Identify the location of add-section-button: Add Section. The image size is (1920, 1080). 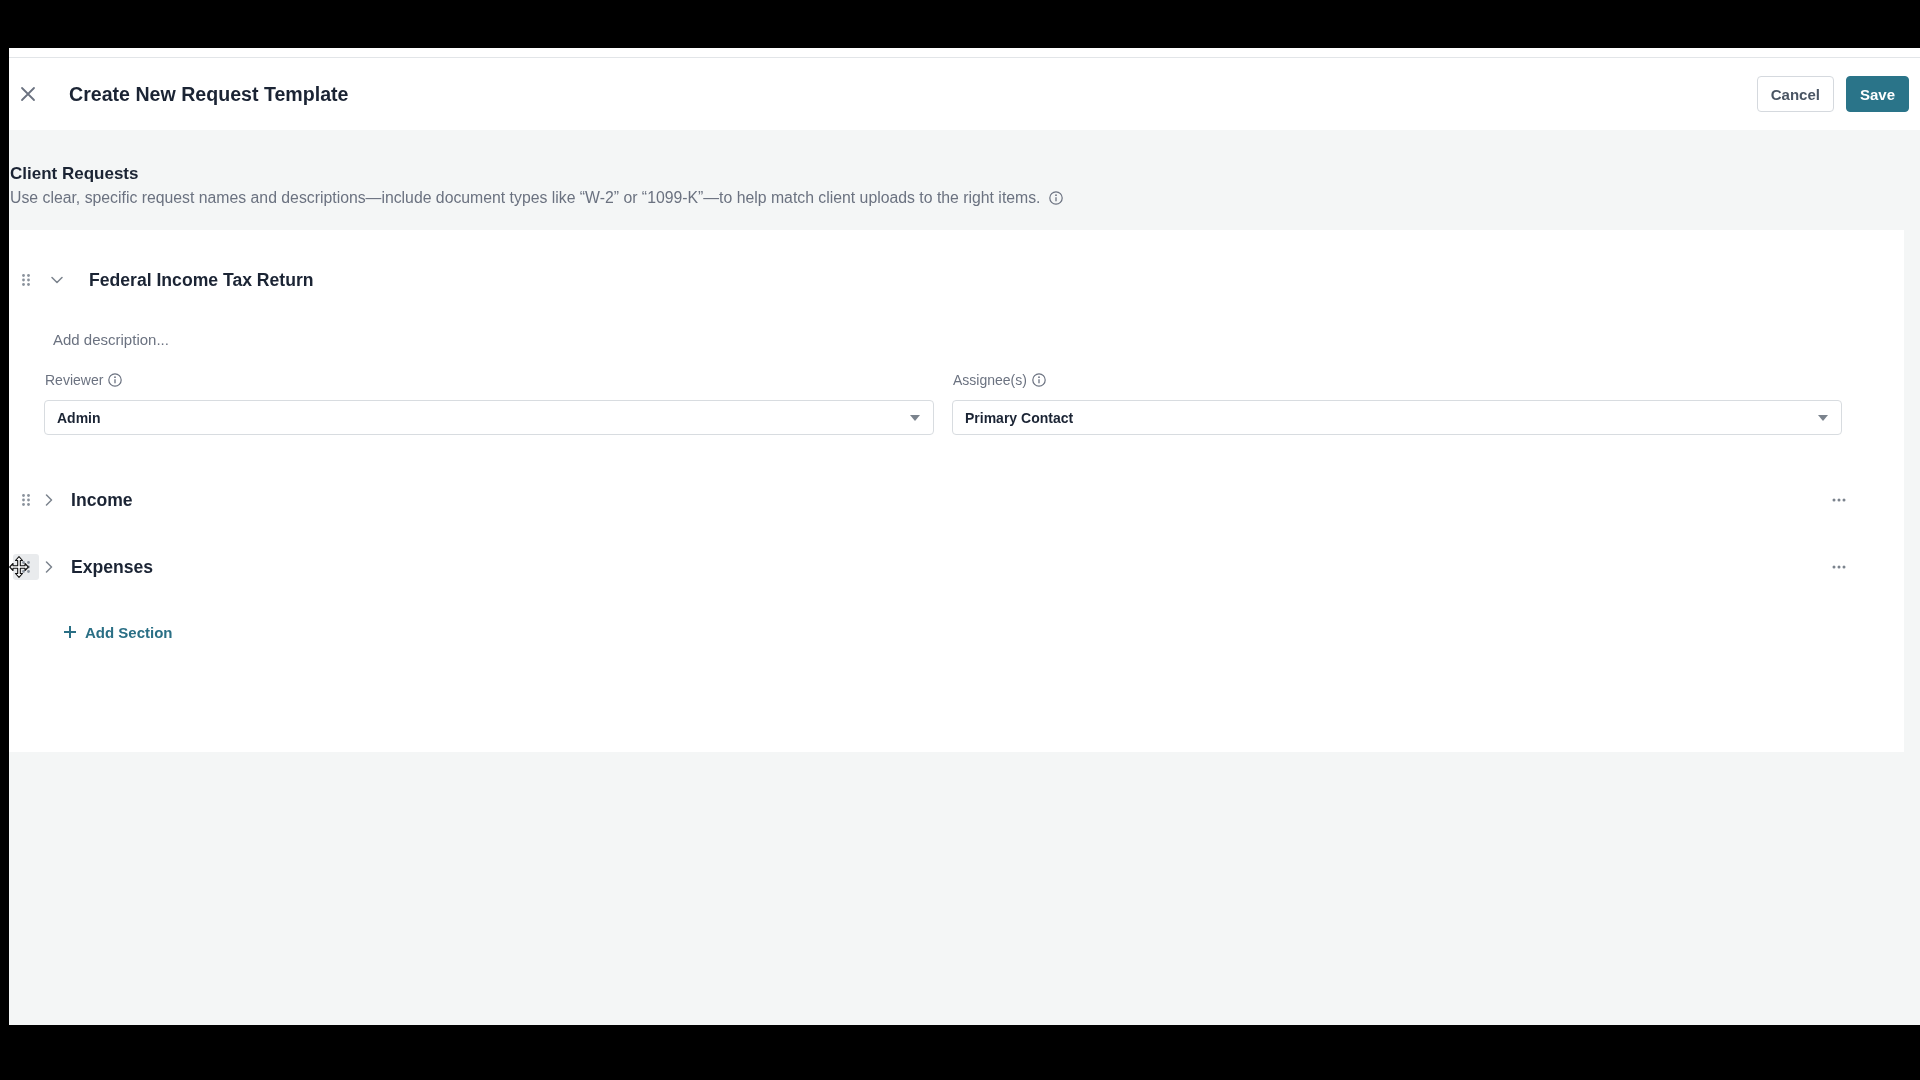
(118, 632).